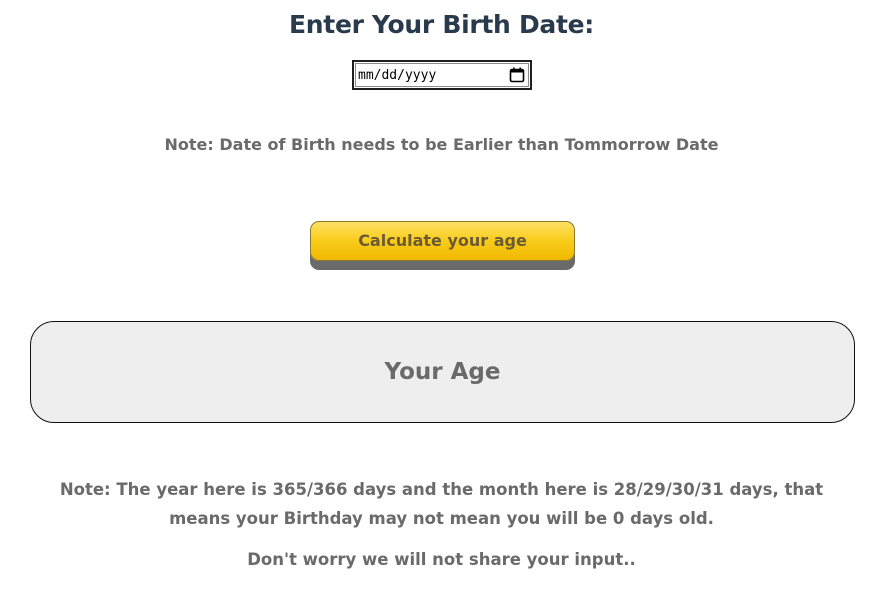 The width and height of the screenshot is (883, 601). I want to click on birth-date-field, so click(442, 75).